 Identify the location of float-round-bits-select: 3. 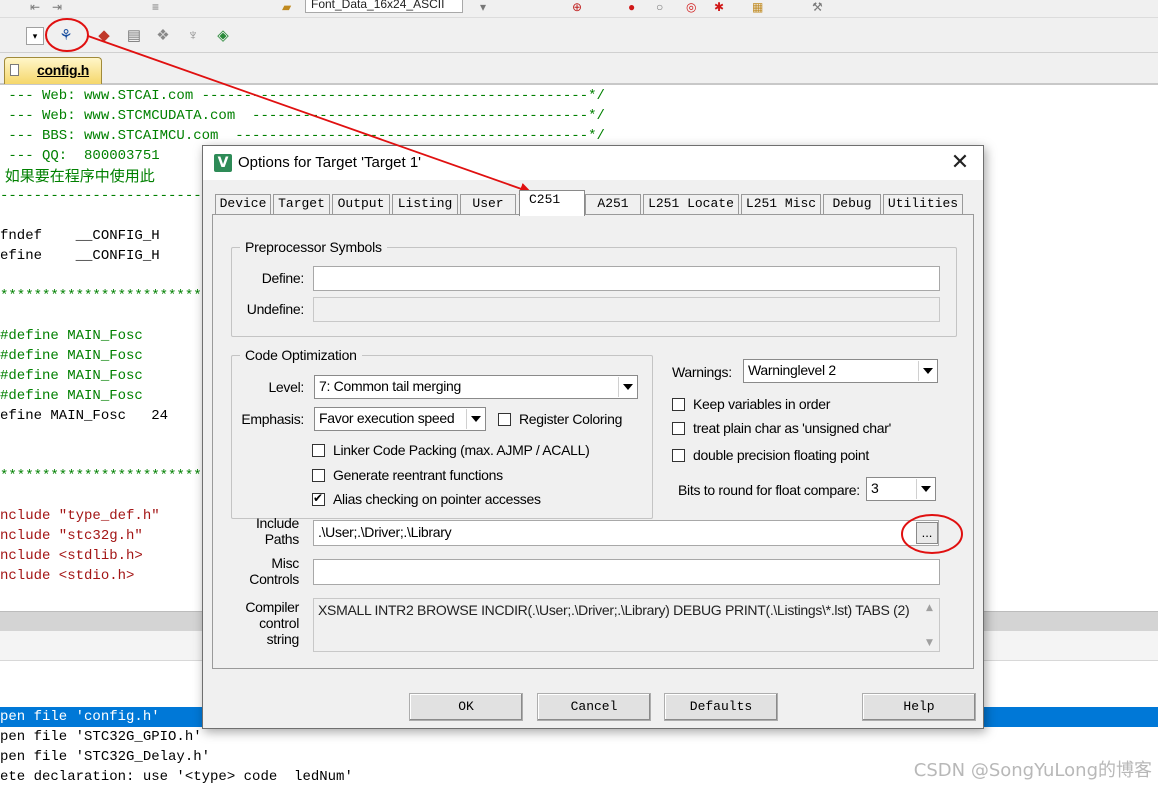
(901, 489).